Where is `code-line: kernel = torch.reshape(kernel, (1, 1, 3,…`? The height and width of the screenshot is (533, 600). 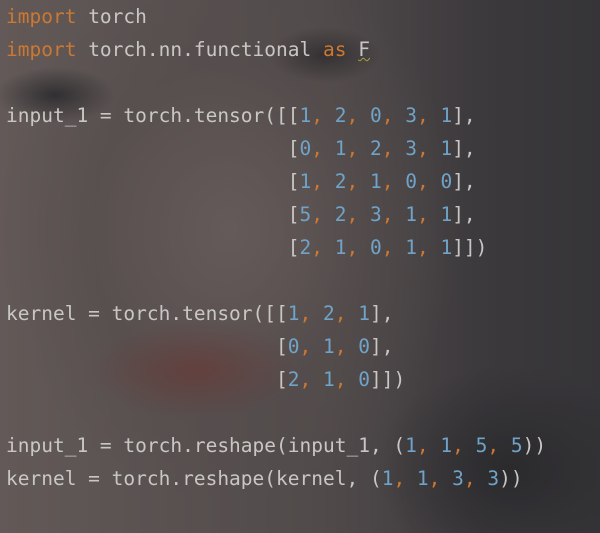
code-line: kernel = torch.reshape(kernel, (1, 1, 3,… is located at coordinates (276, 478).